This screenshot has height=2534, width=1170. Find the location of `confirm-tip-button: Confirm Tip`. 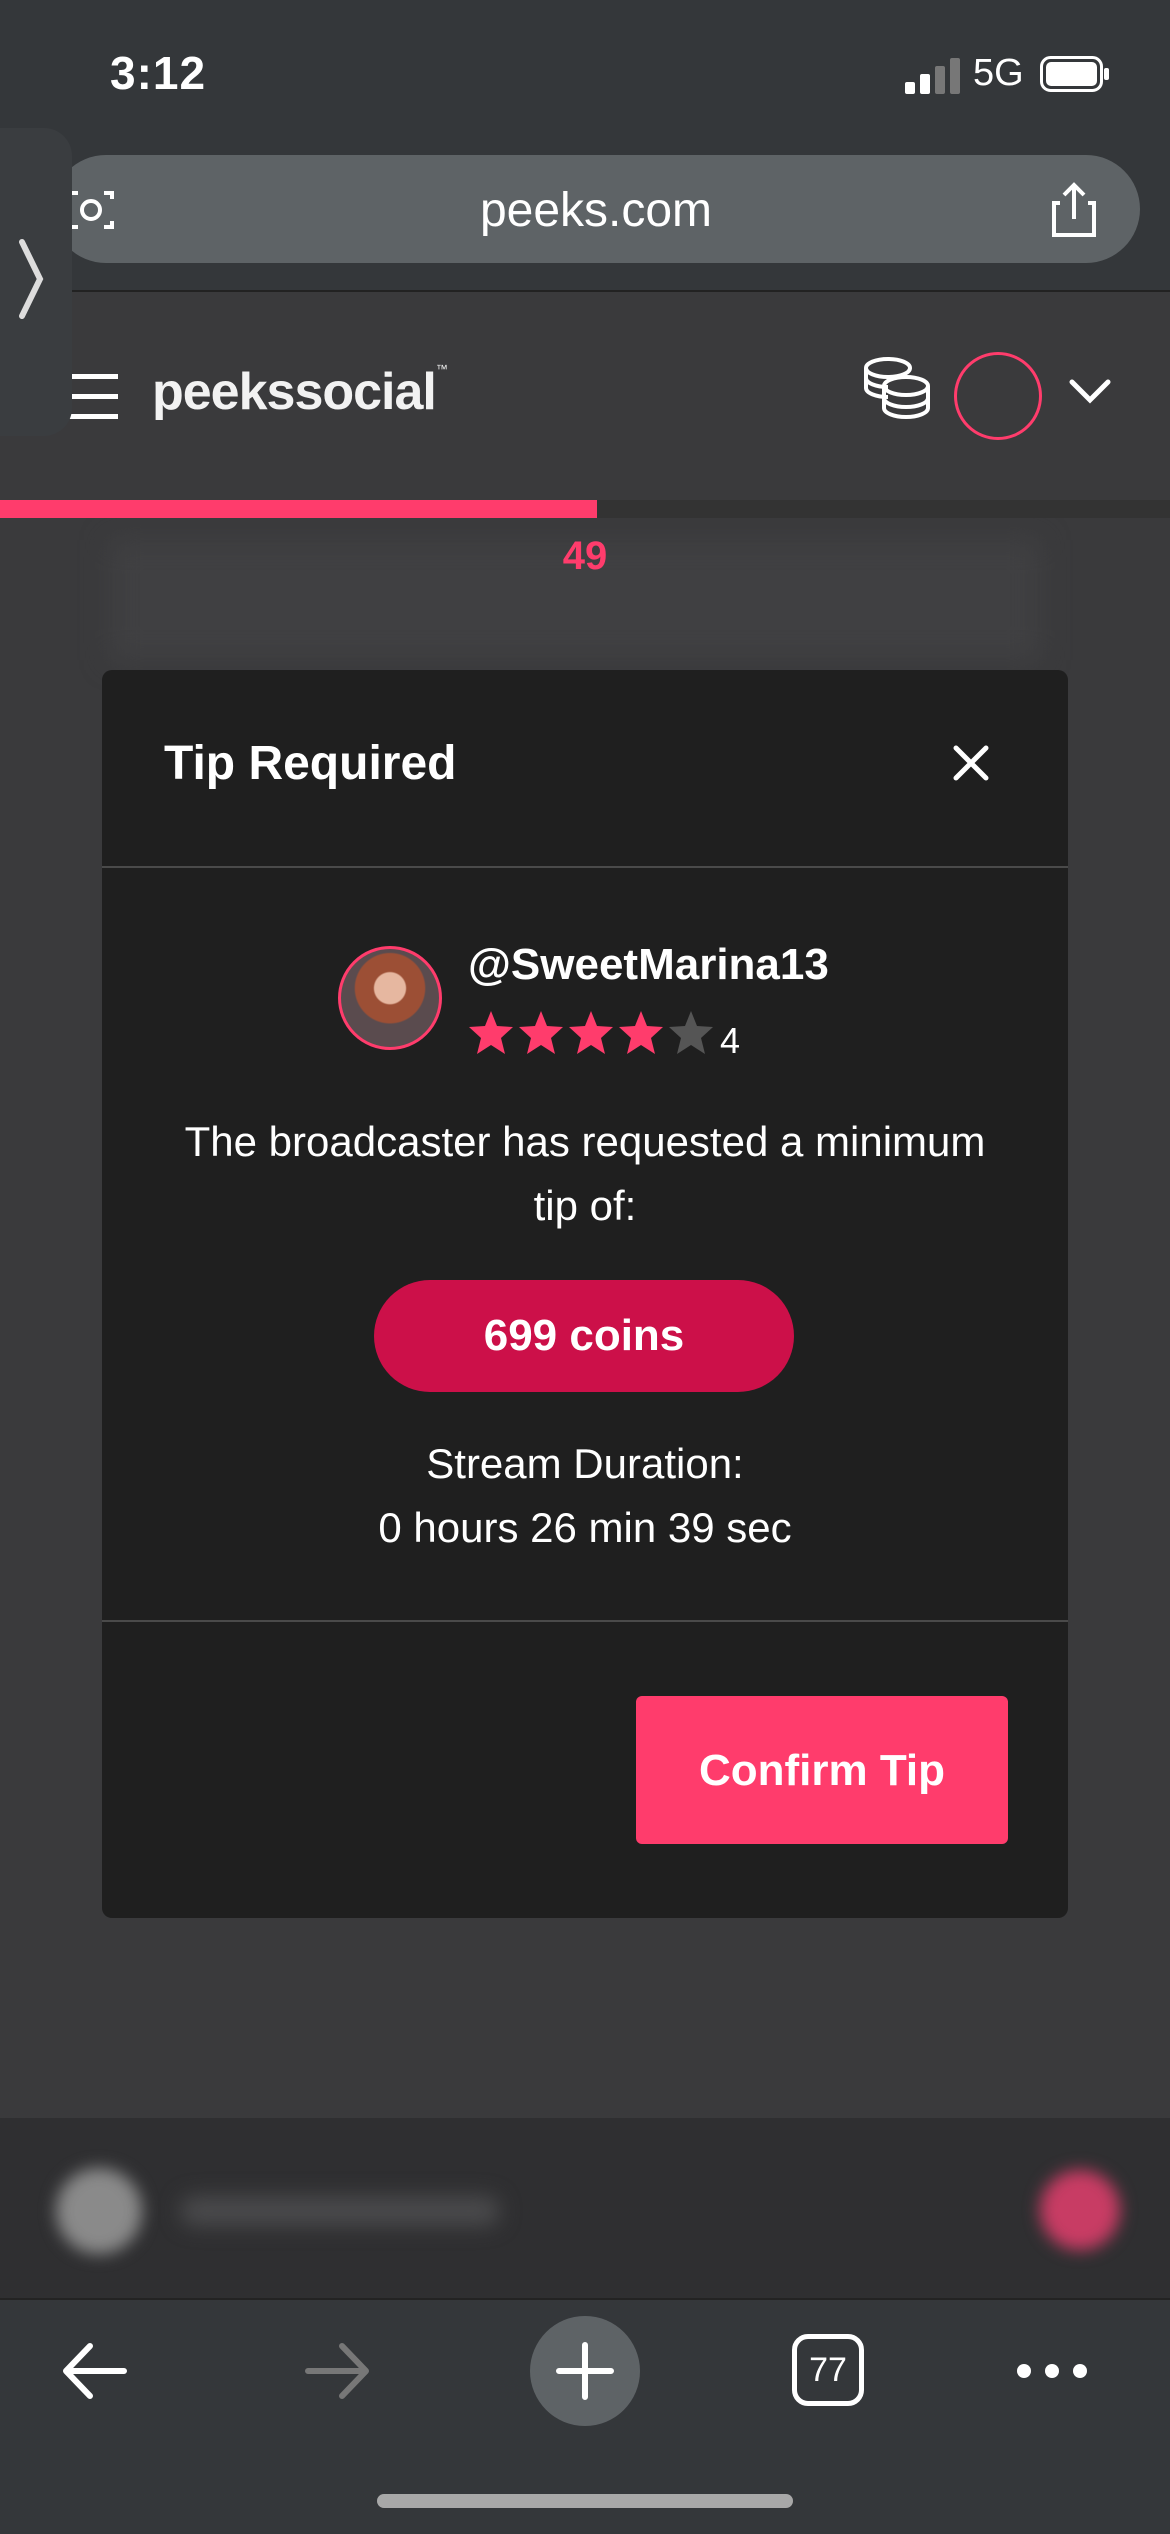

confirm-tip-button: Confirm Tip is located at coordinates (822, 1770).